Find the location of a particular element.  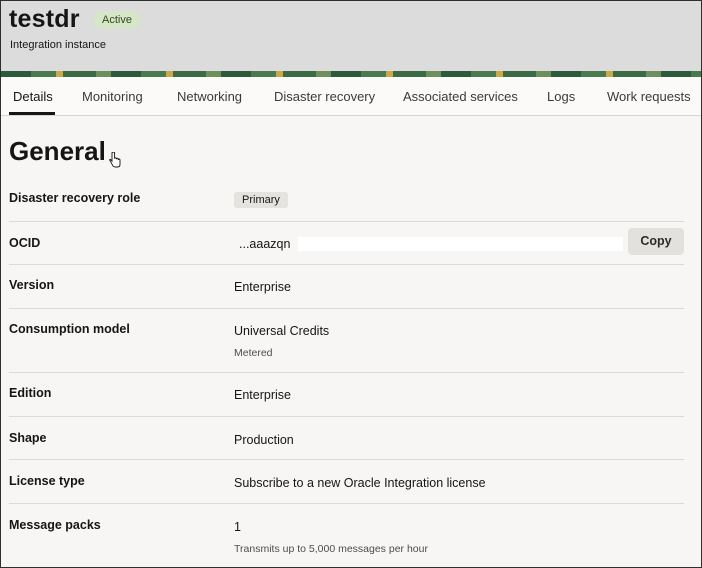

tab-logs: Logs is located at coordinates (561, 96).